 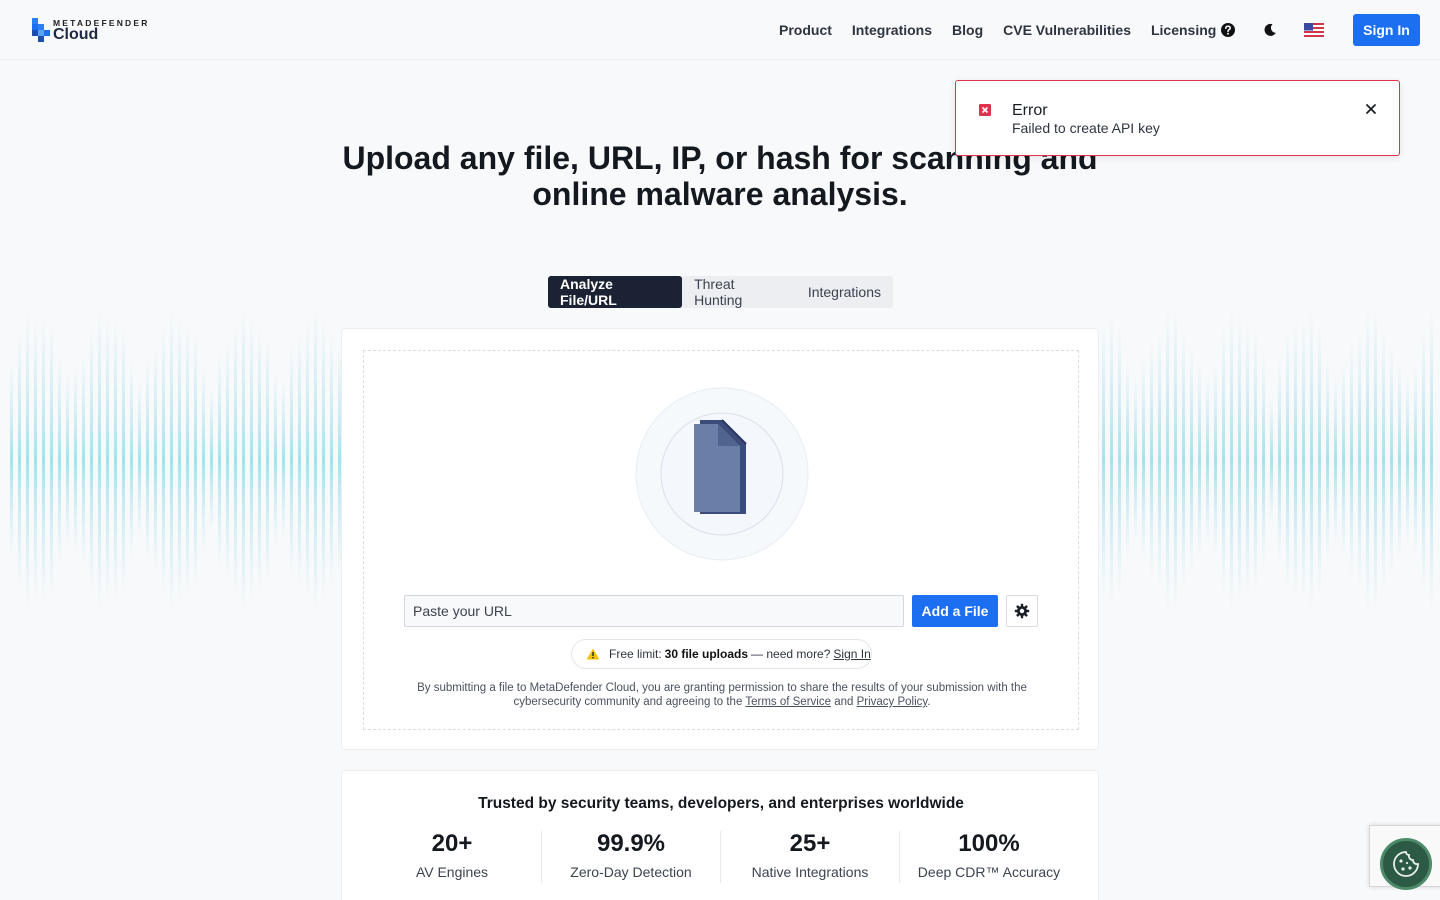 What do you see at coordinates (654, 611) in the screenshot?
I see `url-input` at bounding box center [654, 611].